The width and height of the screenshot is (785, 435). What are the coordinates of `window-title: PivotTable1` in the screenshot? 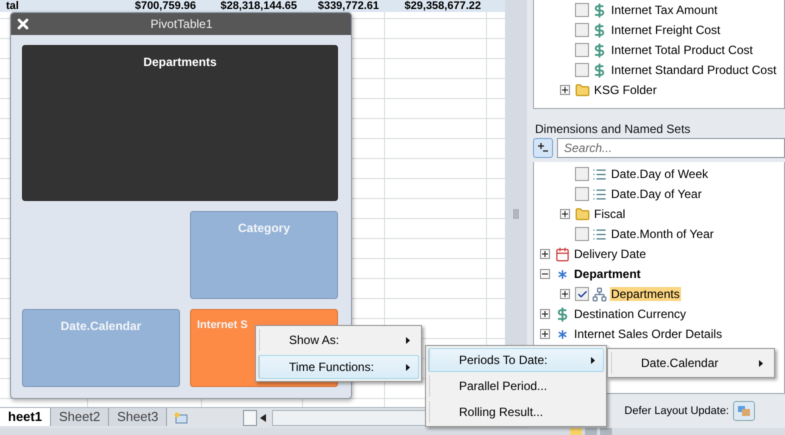 It's located at (181, 24).